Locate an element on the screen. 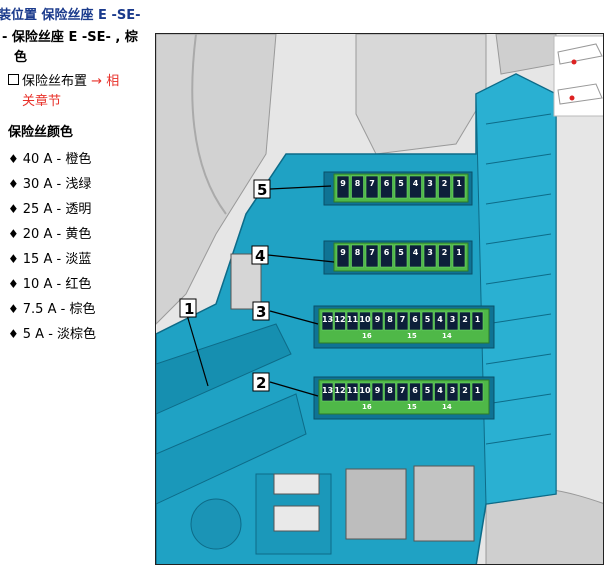 The width and height of the screenshot is (604, 565). callout-4-label: 4 is located at coordinates (260, 256).